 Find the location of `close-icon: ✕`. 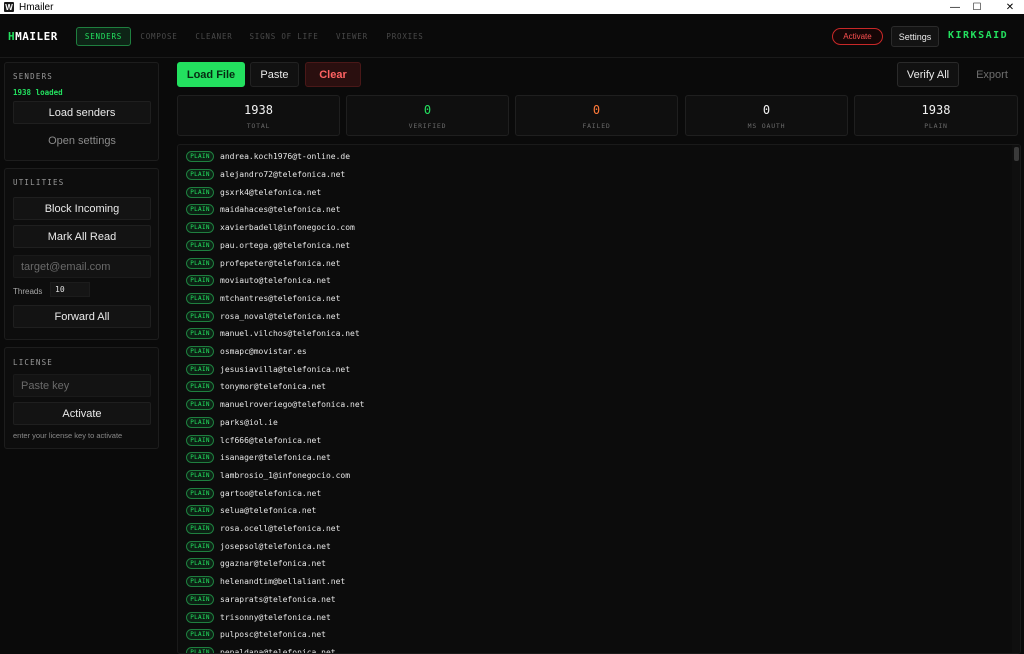

close-icon: ✕ is located at coordinates (1005, 7).